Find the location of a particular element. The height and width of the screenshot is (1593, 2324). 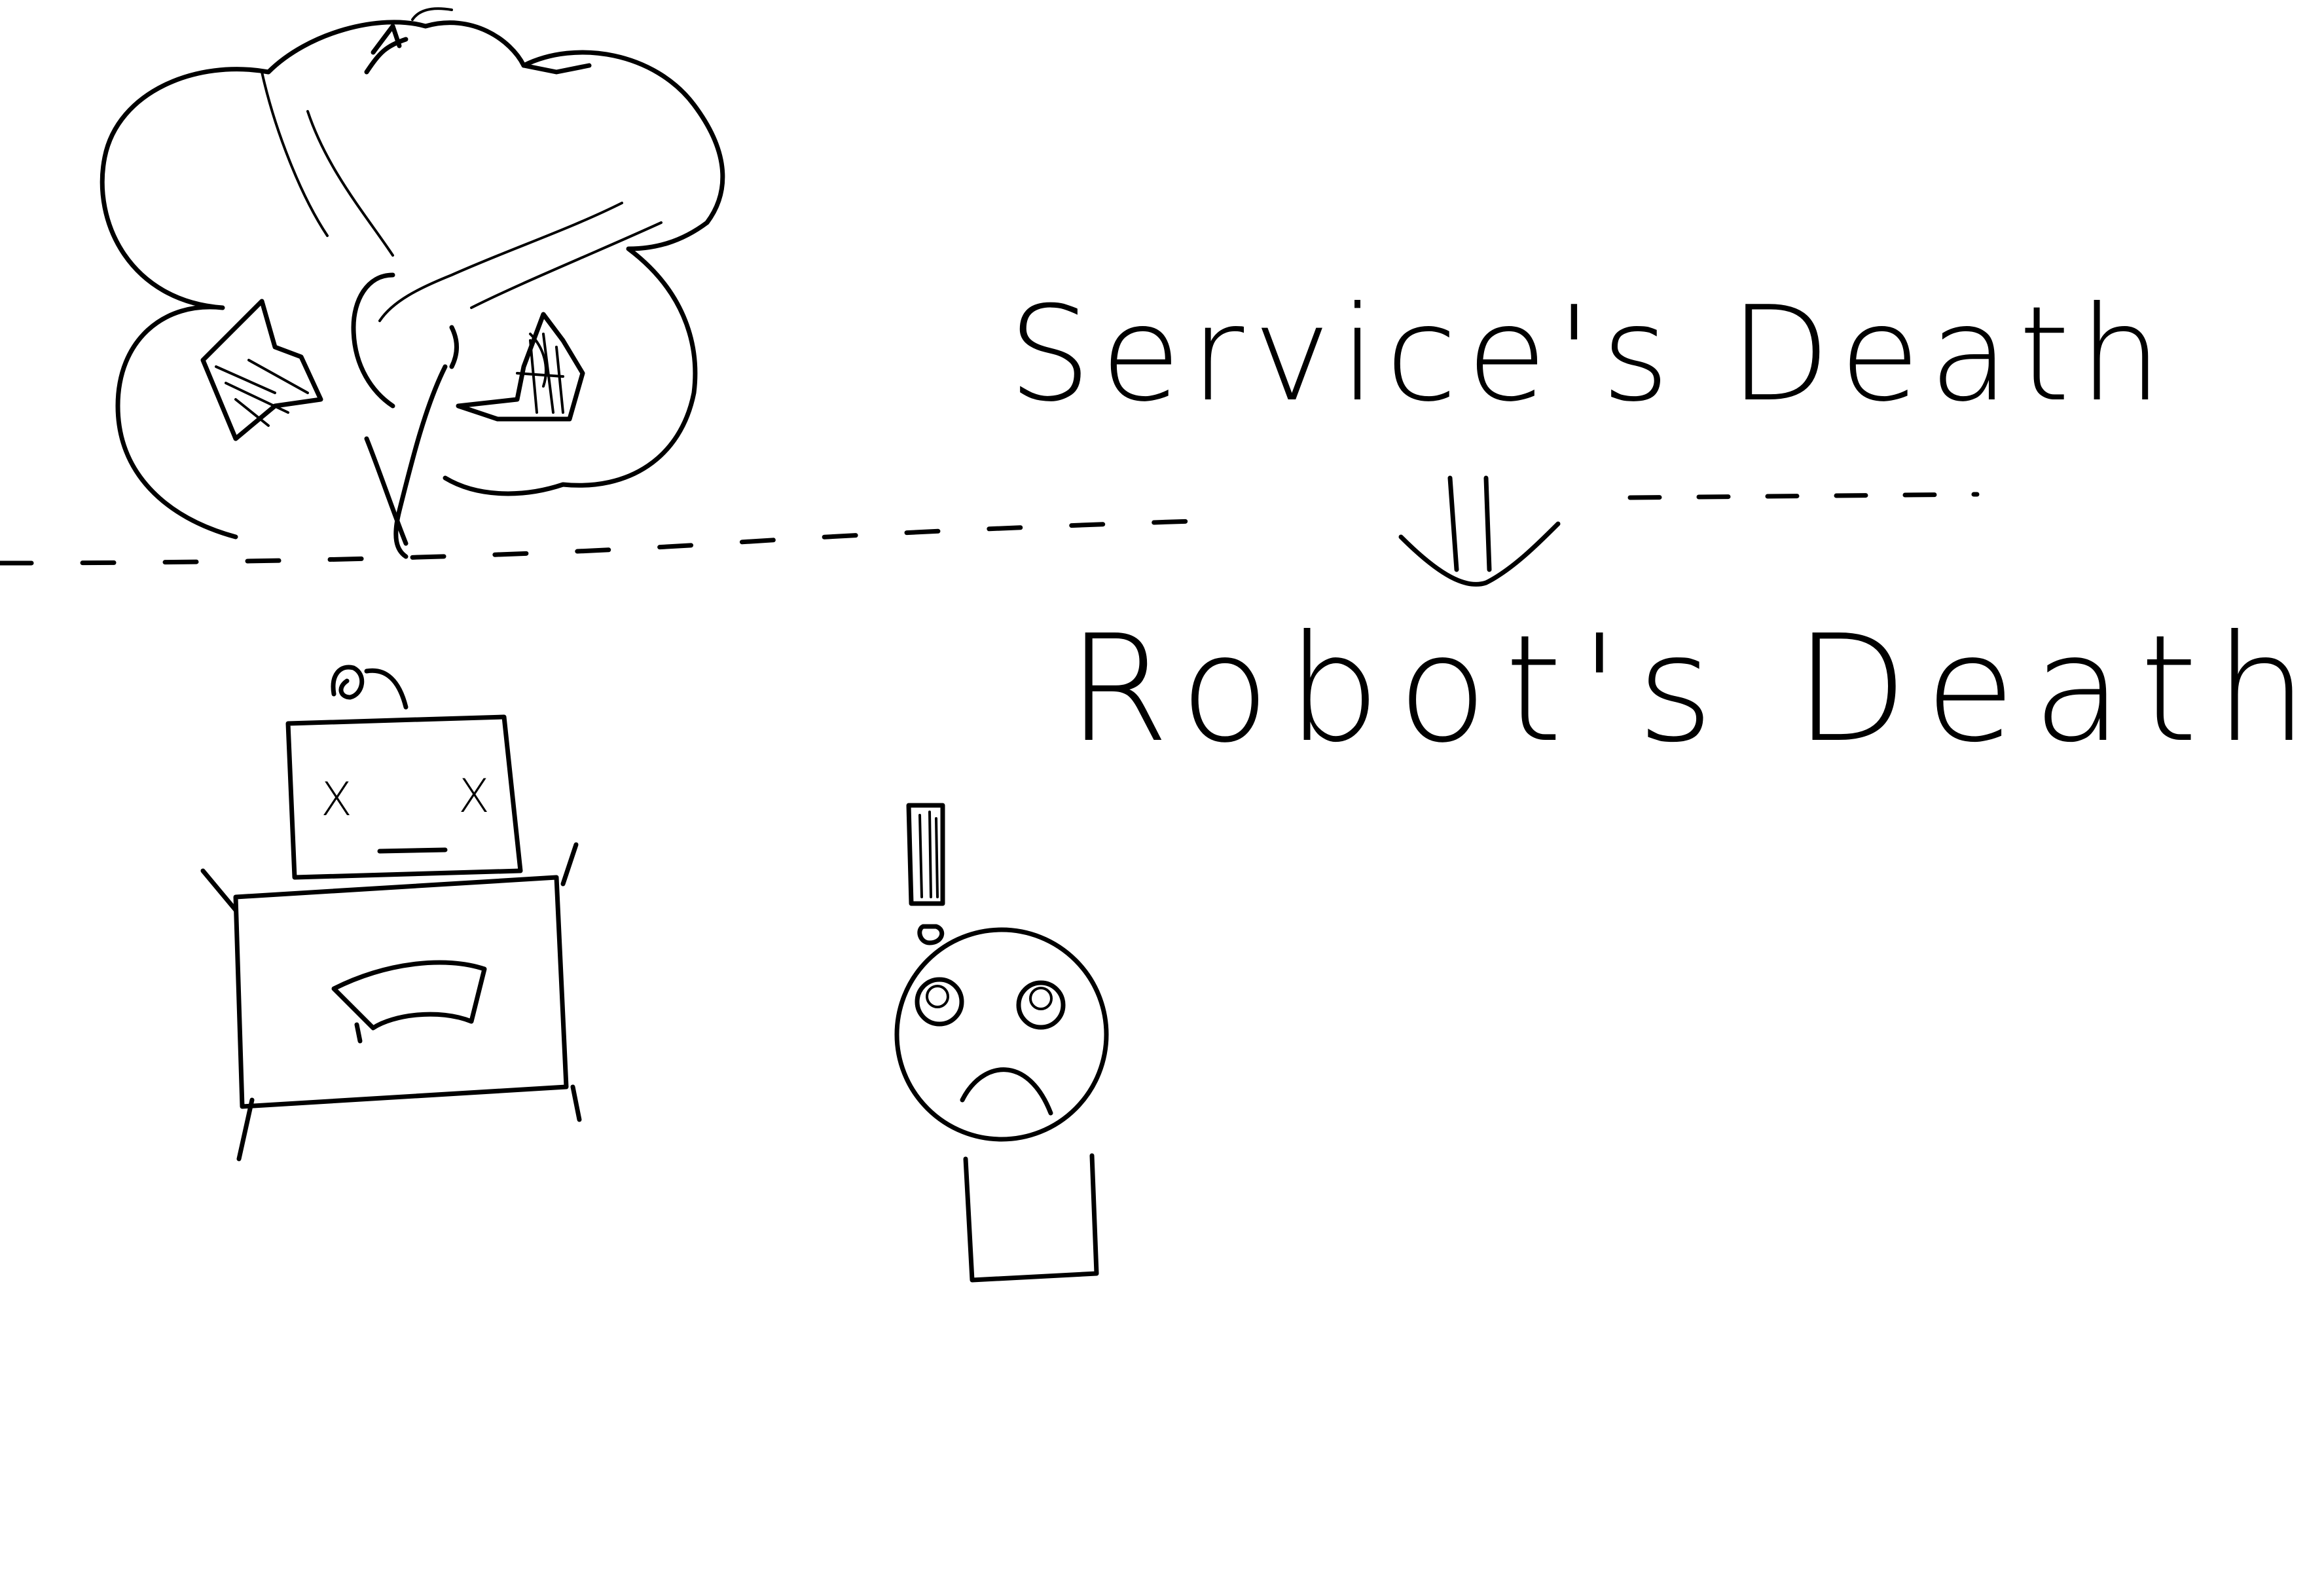

explosion-cloud-icon is located at coordinates (412, 283).